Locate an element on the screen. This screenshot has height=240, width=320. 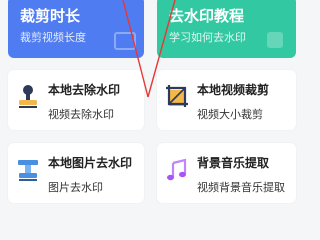
music-note-icon is located at coordinates (177, 170).